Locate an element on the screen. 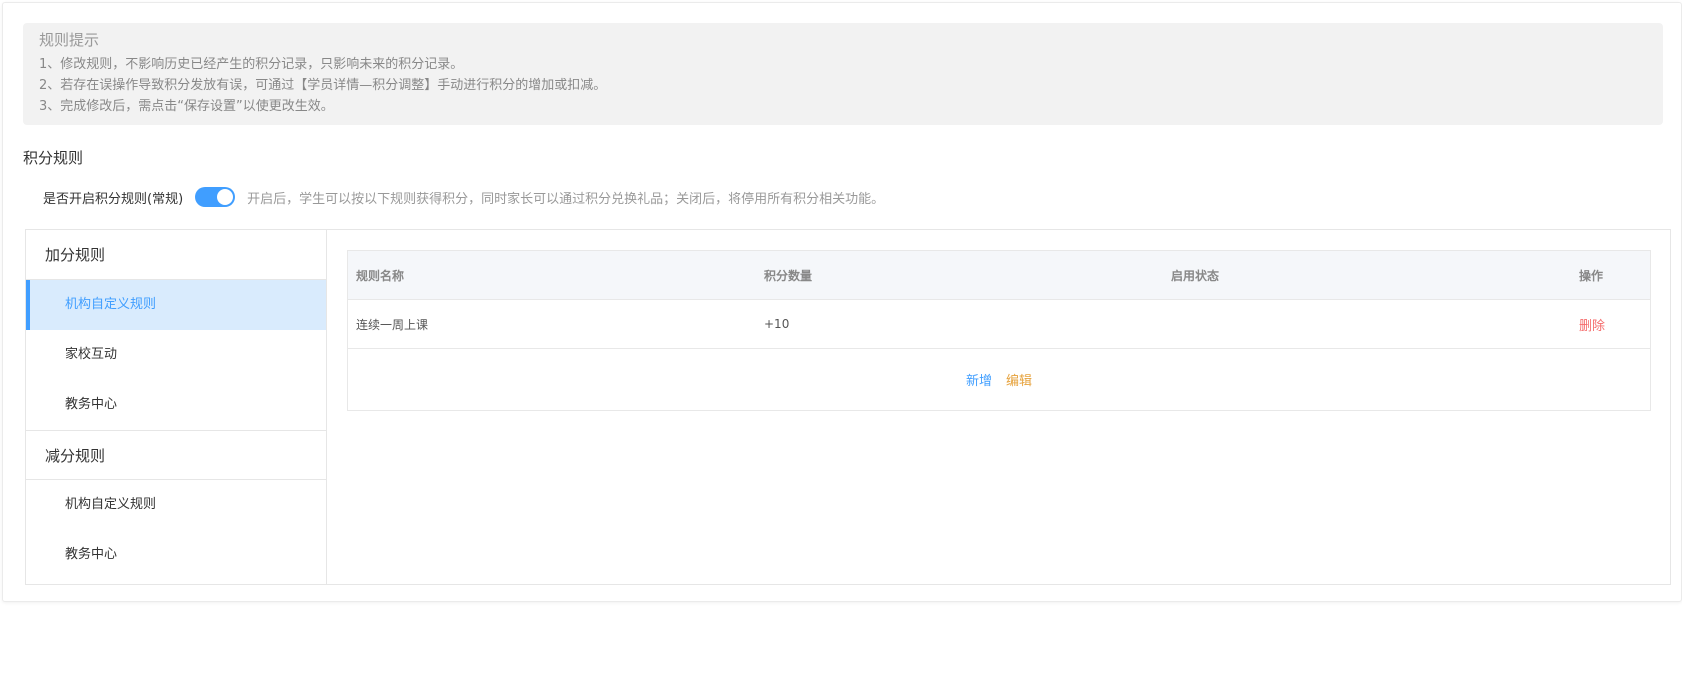 This screenshot has height=692, width=1682. tips-title: 规则提示 is located at coordinates (69, 40).